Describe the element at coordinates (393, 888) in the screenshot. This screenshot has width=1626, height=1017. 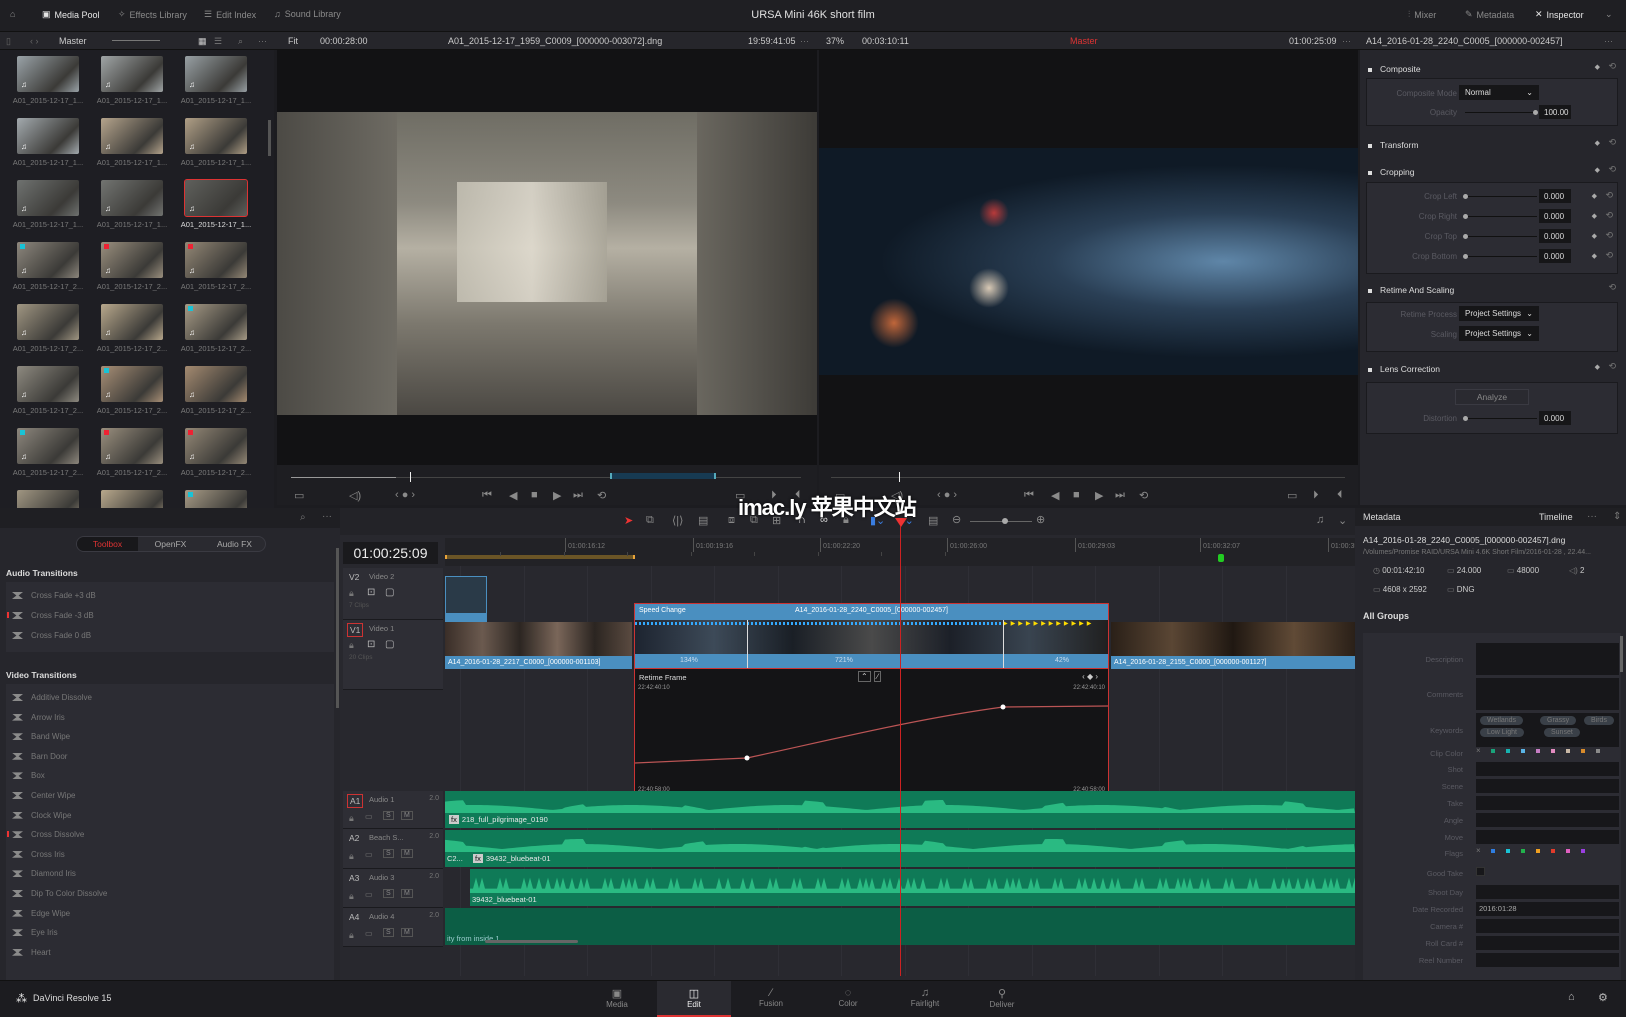
I see `track-header-a3: A3 Audio 3 🔒︎ 2.0 ▭ S M` at that location.